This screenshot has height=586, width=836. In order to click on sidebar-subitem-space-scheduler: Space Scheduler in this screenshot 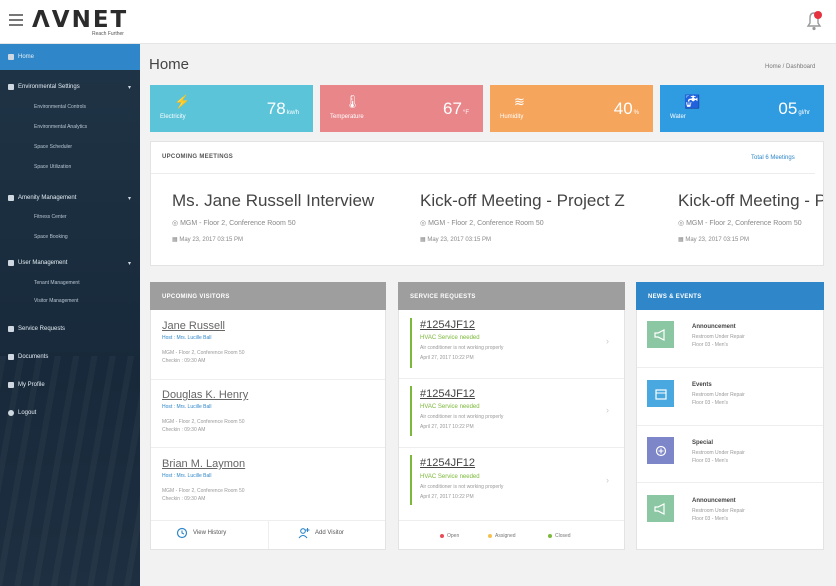, I will do `click(53, 147)`.